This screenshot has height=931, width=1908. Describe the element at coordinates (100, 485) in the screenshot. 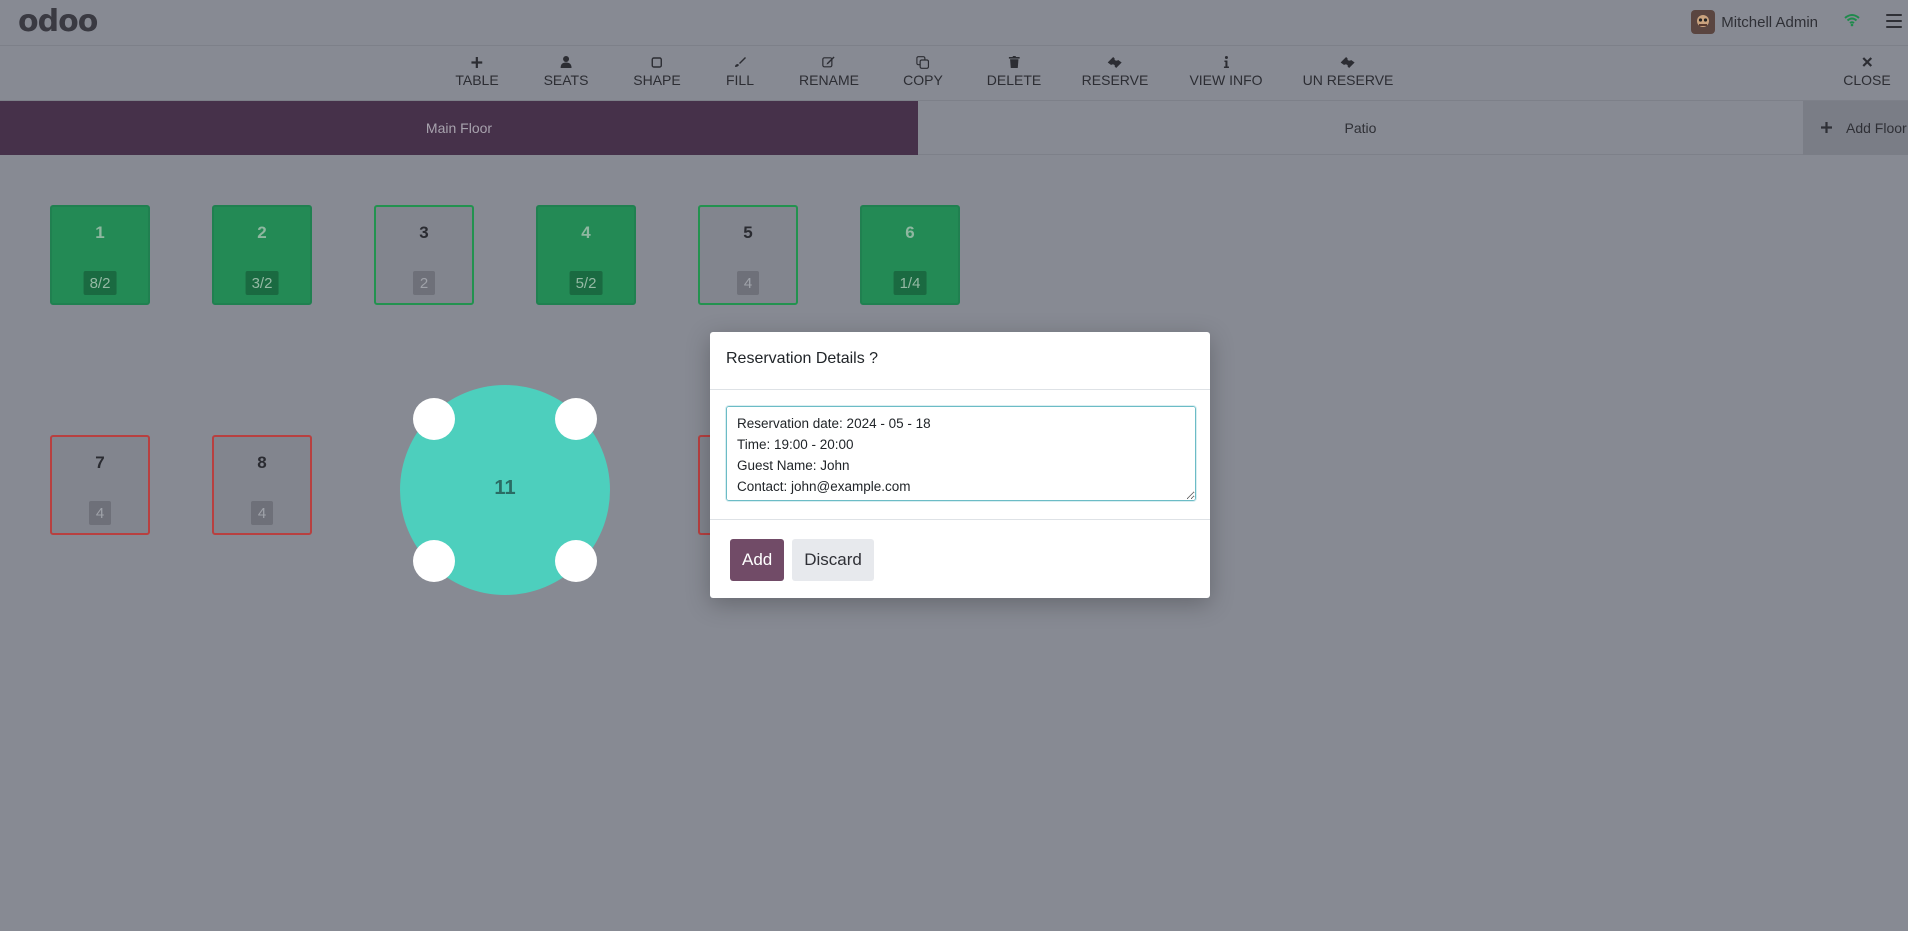

I see `table-7: 7 4` at that location.